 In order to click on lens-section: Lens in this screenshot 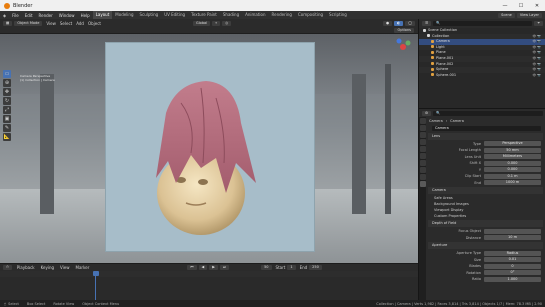, I will do `click(485, 136)`.